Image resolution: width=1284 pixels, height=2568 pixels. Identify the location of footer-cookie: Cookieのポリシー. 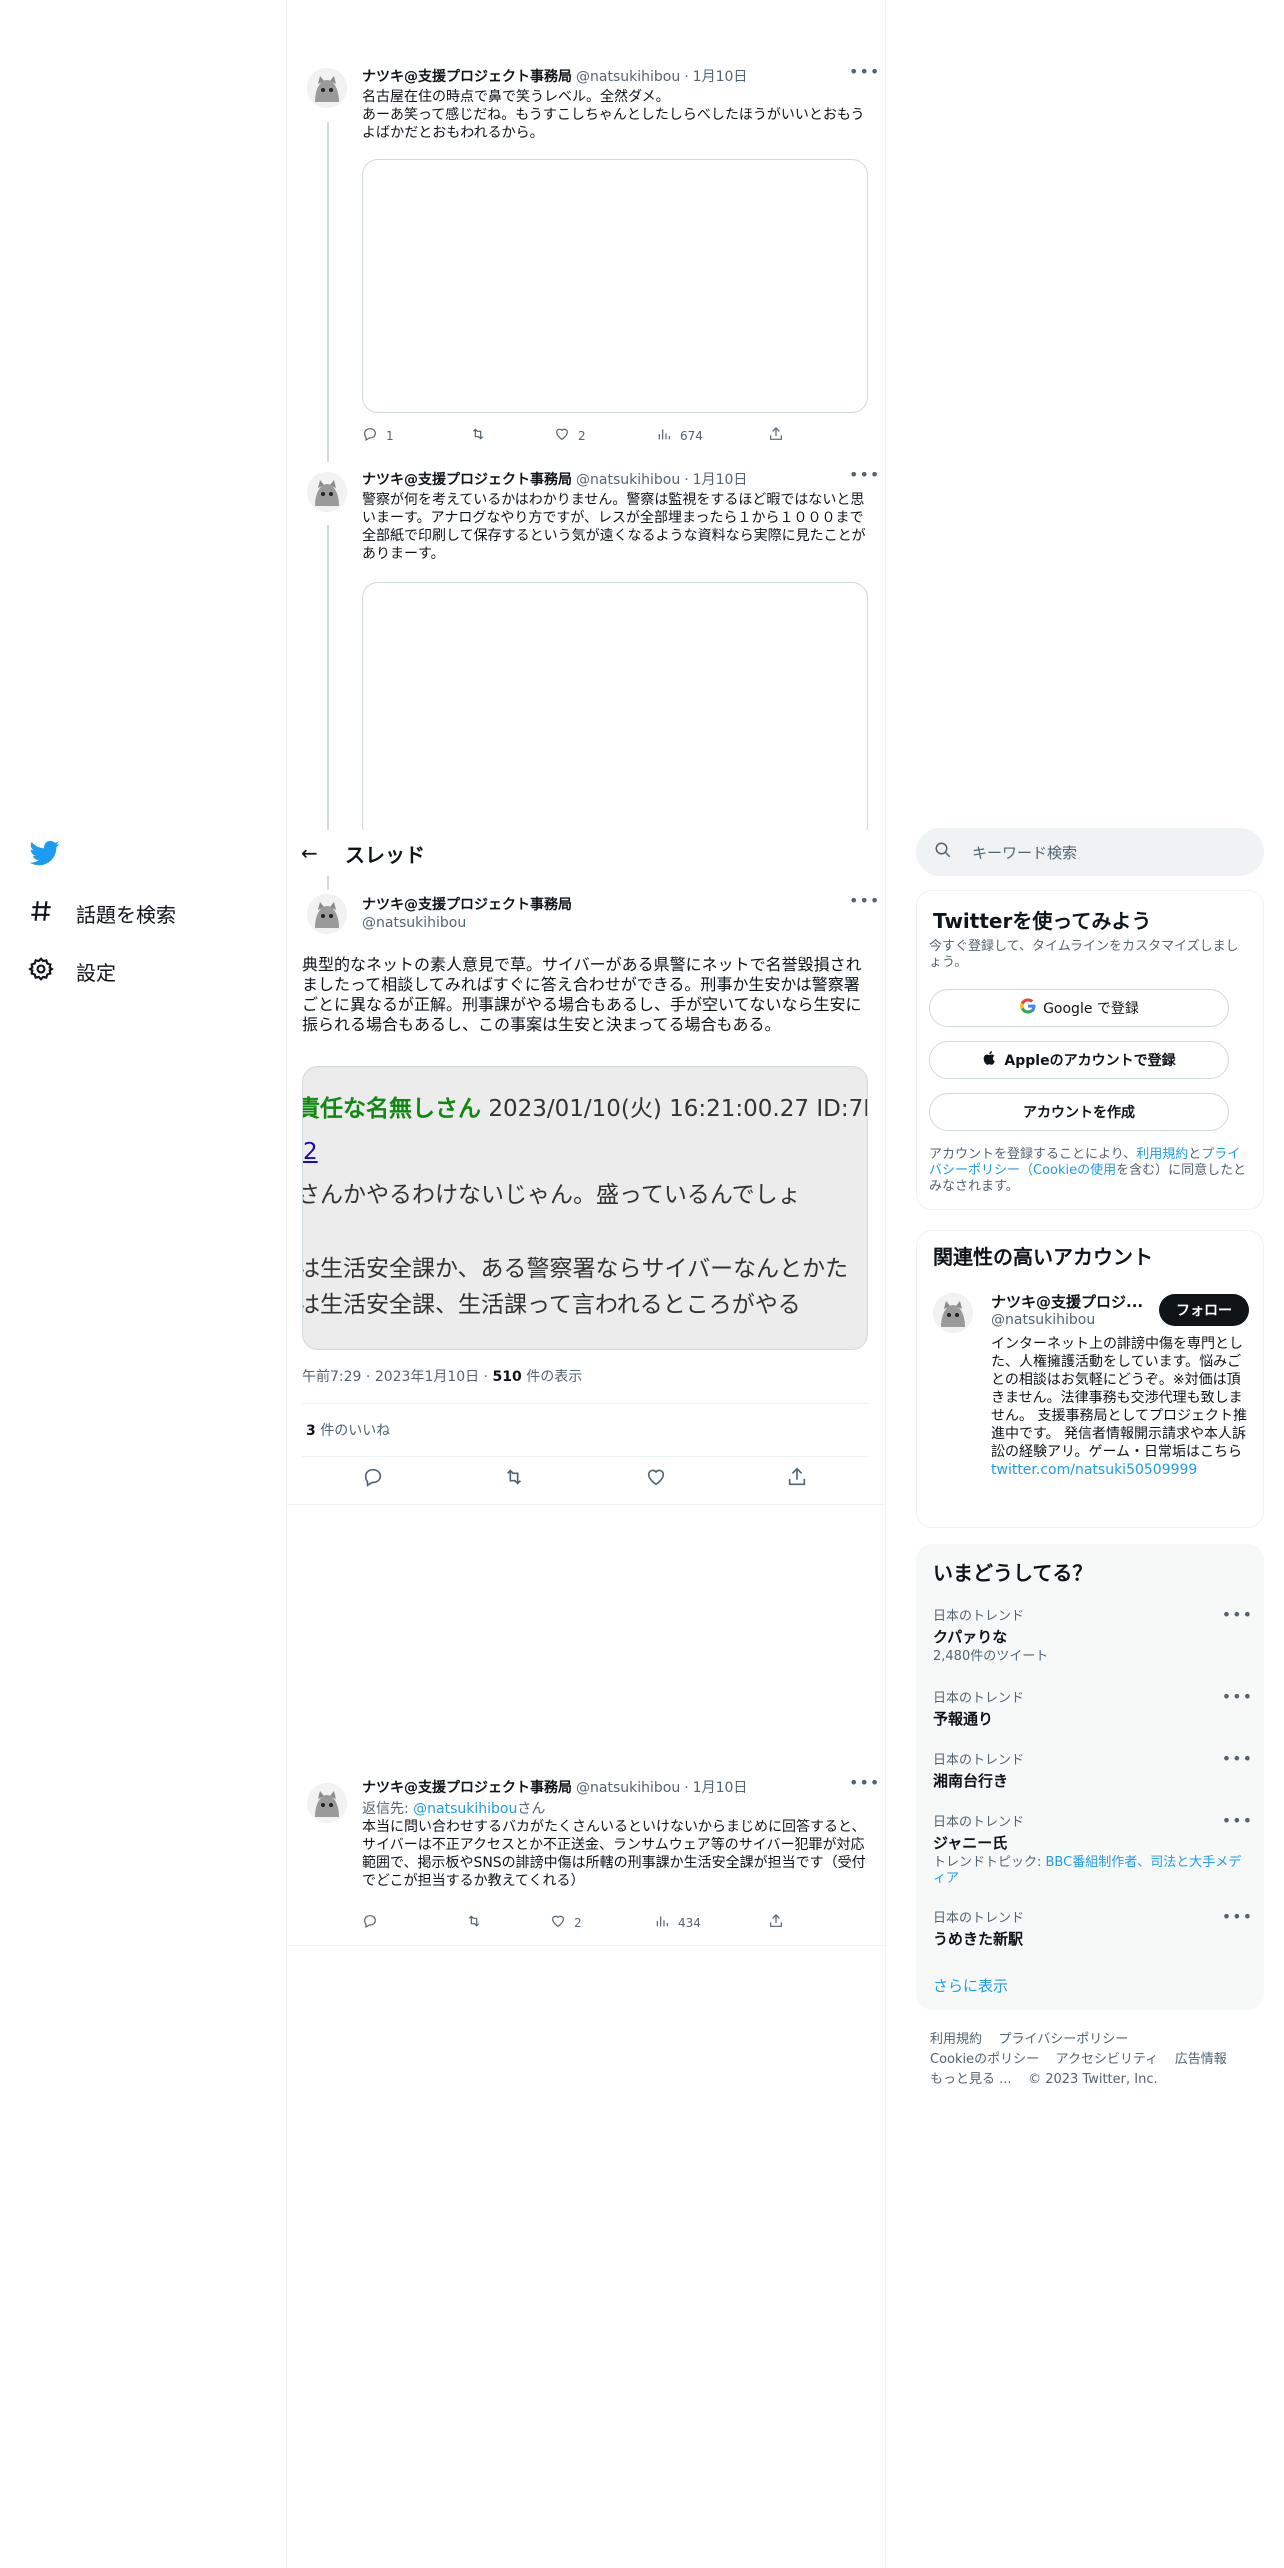
(984, 2059).